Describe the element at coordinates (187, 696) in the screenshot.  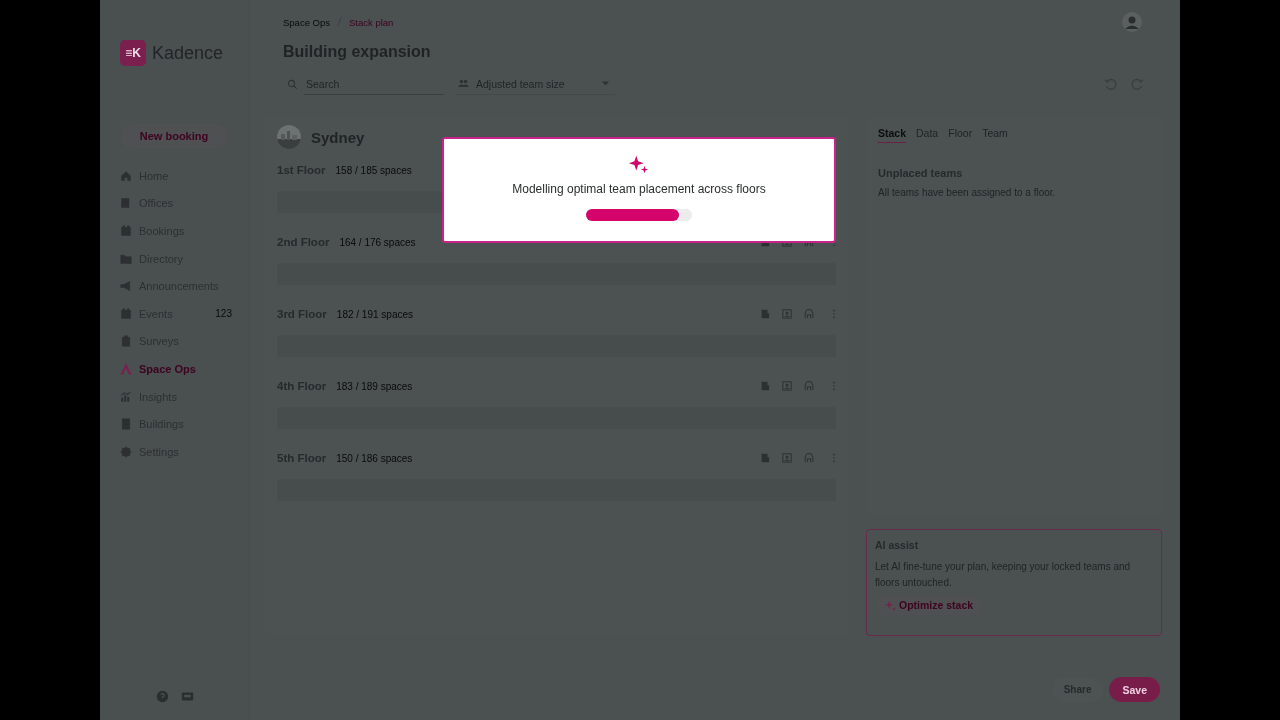
I see `keyboard-icon` at that location.